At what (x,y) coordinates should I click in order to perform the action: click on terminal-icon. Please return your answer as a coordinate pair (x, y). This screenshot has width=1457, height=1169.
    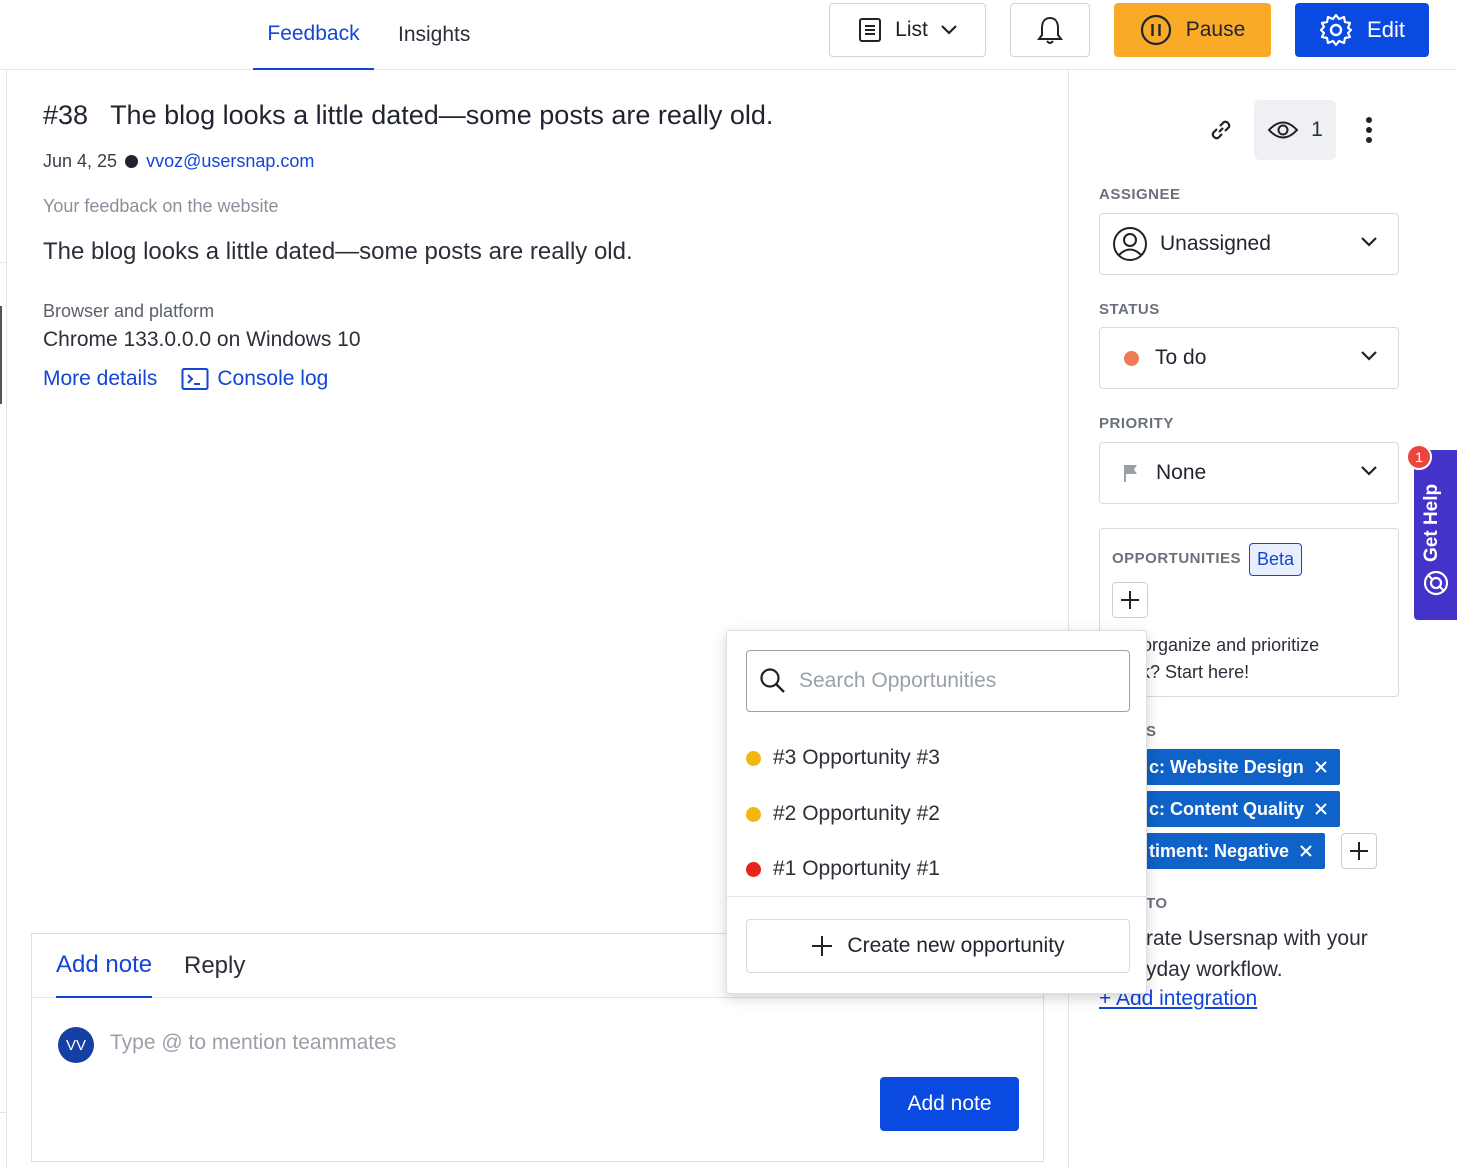
    Looking at the image, I should click on (195, 379).